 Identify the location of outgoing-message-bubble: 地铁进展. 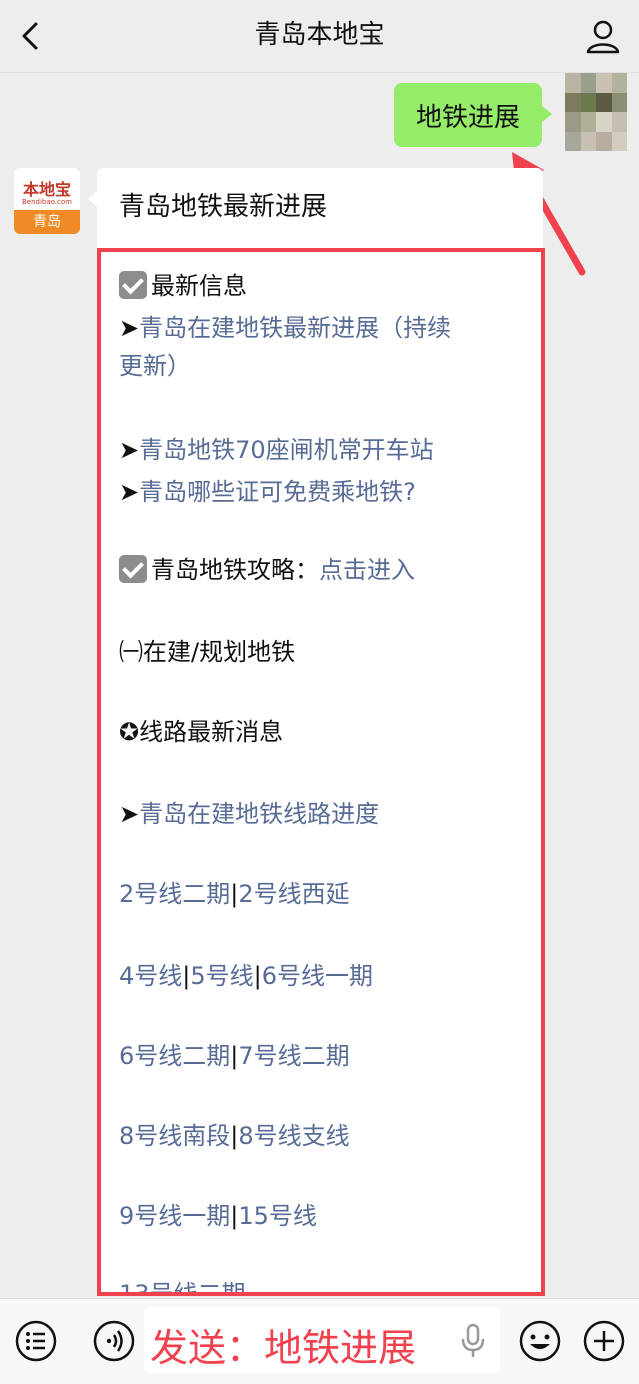
(473, 115).